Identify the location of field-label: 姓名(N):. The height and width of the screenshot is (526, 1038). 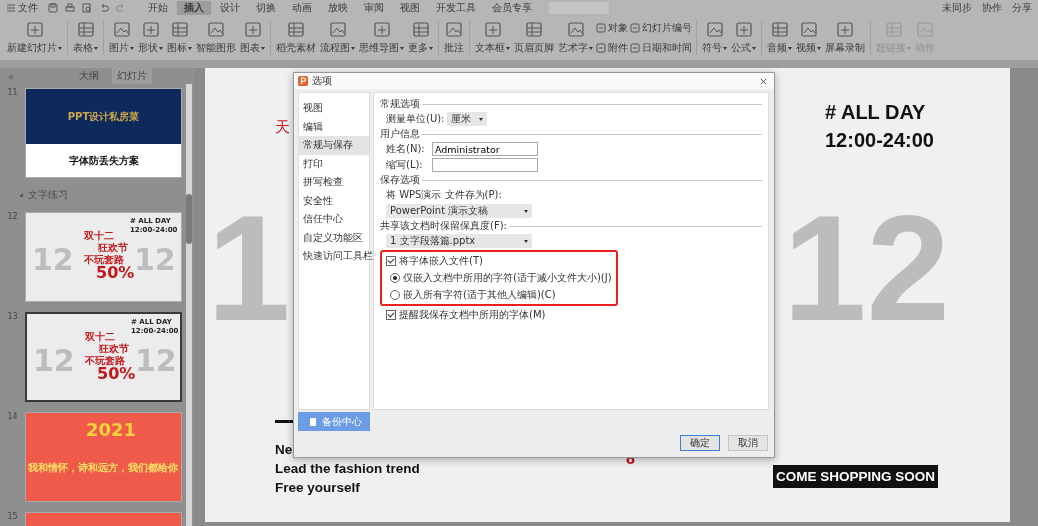
(406, 149).